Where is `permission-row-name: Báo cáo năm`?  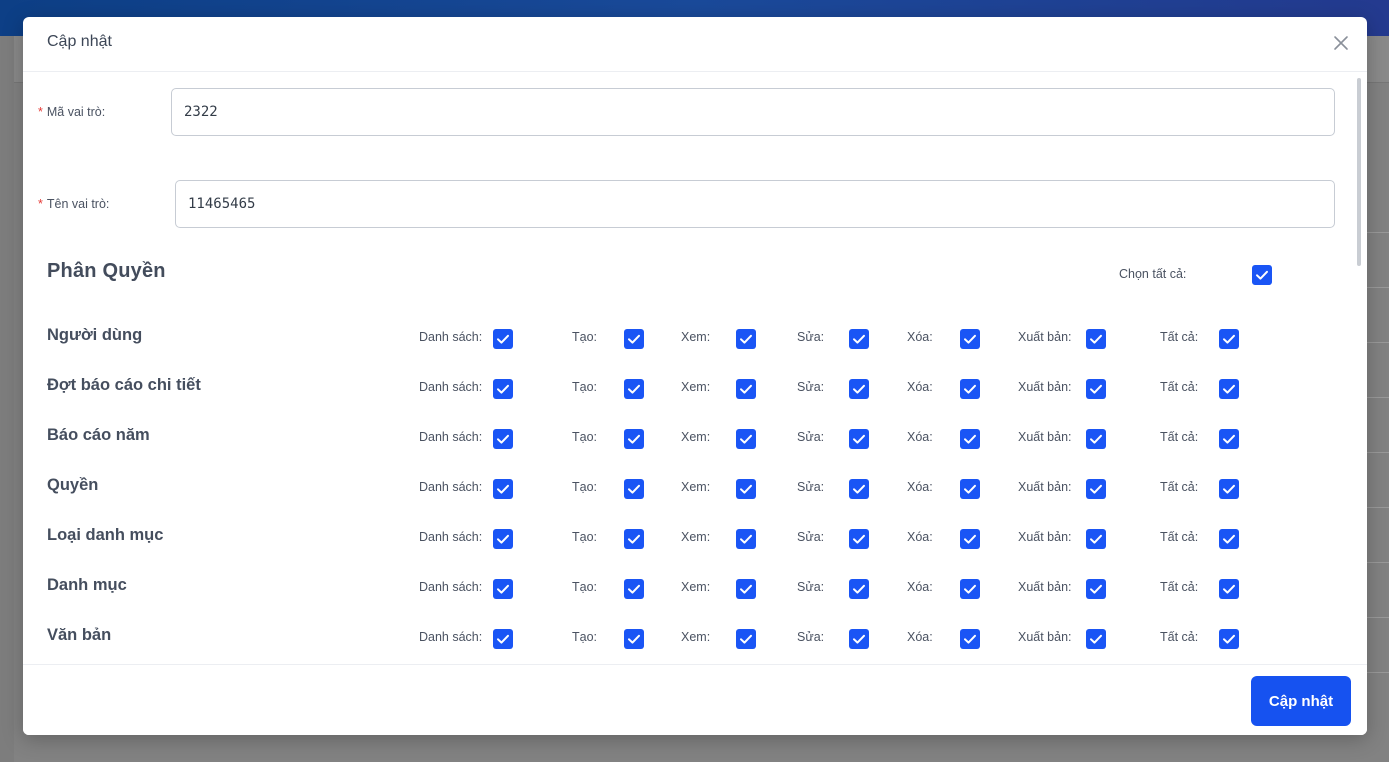
permission-row-name: Báo cáo năm is located at coordinates (98, 435).